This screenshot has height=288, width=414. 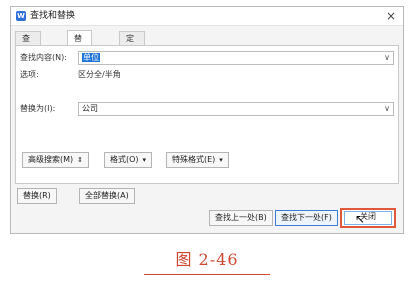 What do you see at coordinates (37, 196) in the screenshot?
I see `replace-button: 替换(R)` at bounding box center [37, 196].